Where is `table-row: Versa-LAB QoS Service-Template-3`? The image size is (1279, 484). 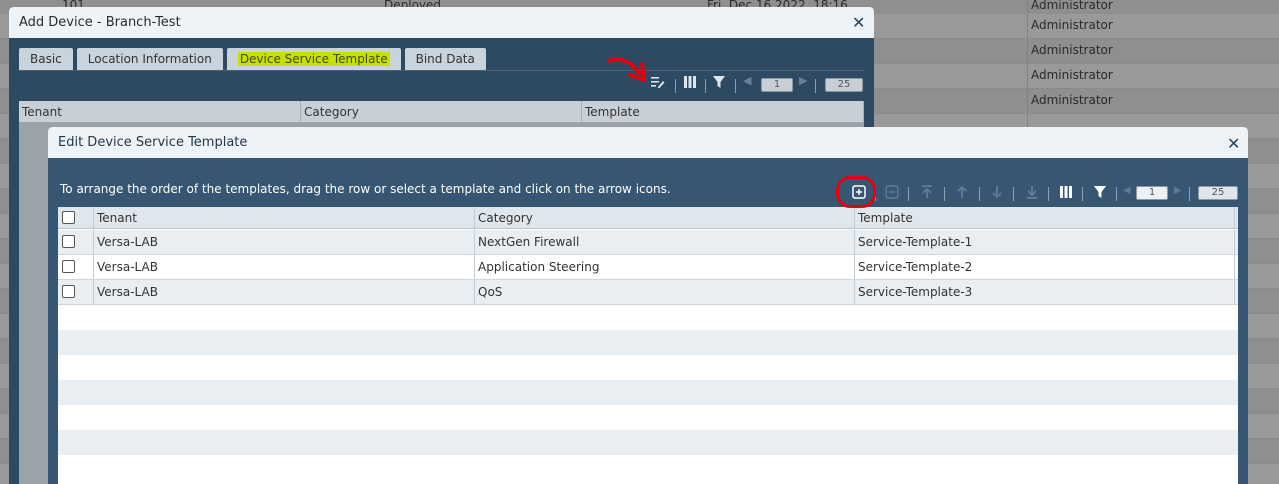
table-row: Versa-LAB QoS Service-Template-3 is located at coordinates (648, 292).